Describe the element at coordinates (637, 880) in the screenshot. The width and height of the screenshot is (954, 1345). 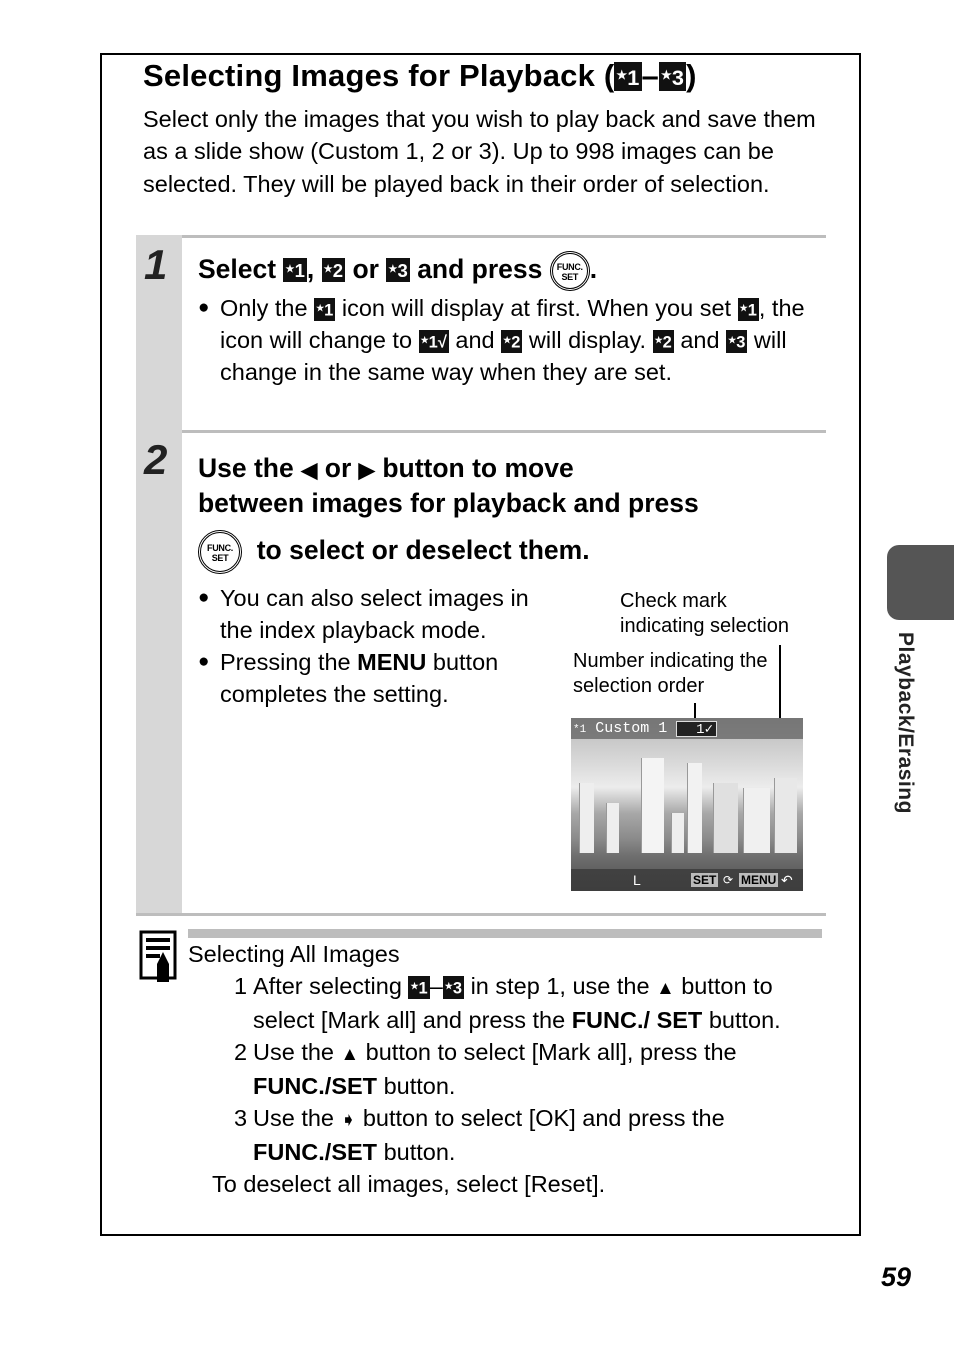
I see `size-label: L` at that location.